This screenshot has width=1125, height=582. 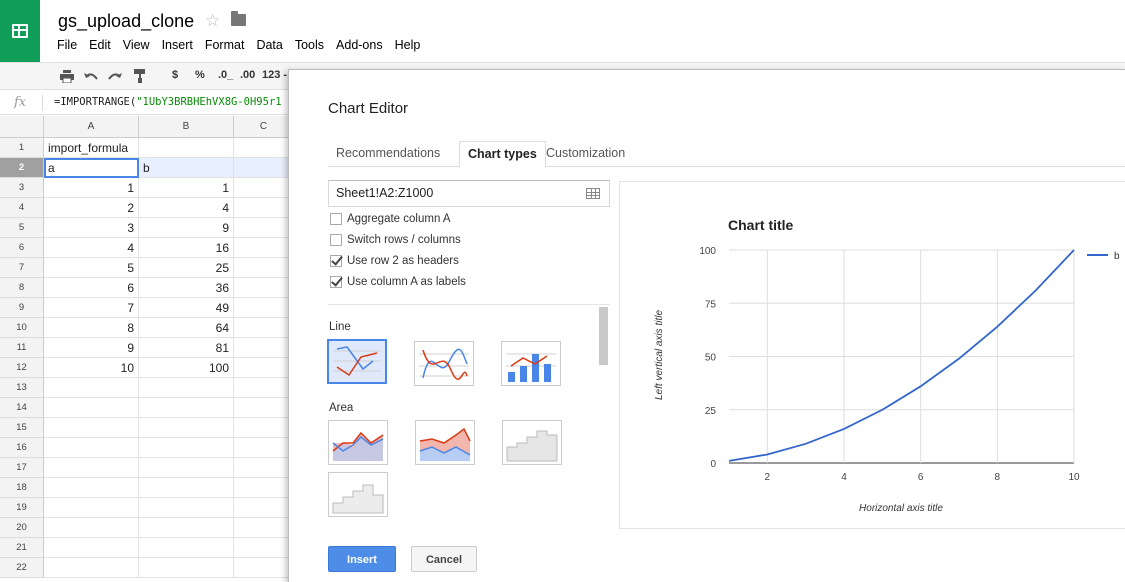 I want to click on tab-recommendations: Recommendations, so click(x=388, y=154).